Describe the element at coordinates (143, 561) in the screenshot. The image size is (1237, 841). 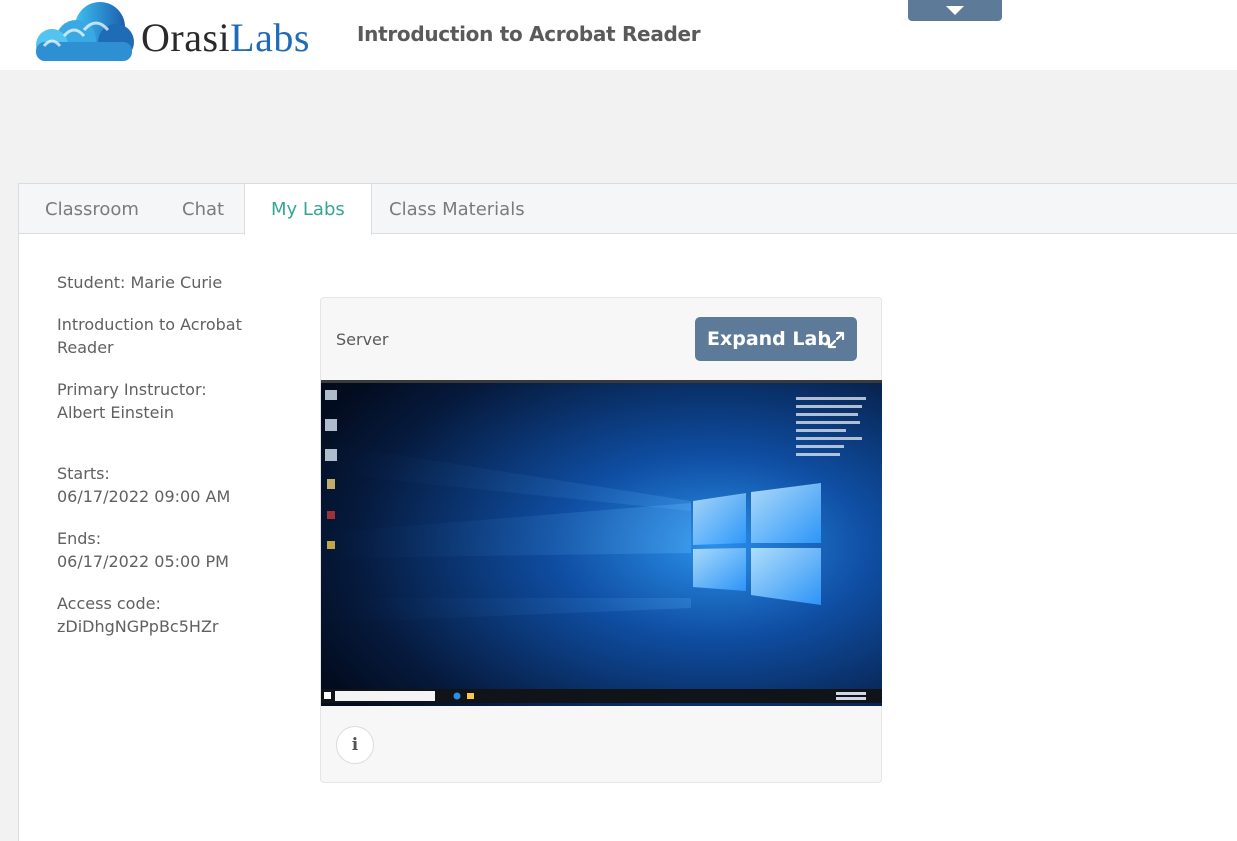
I see `ends-value: 06/17/2022 05:00 PM` at that location.